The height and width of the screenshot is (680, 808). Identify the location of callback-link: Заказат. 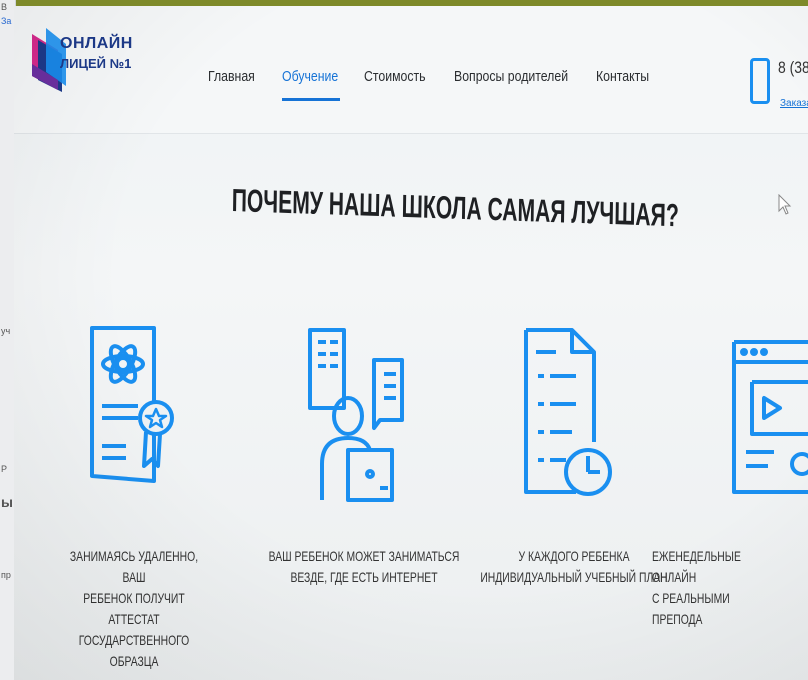
(794, 103).